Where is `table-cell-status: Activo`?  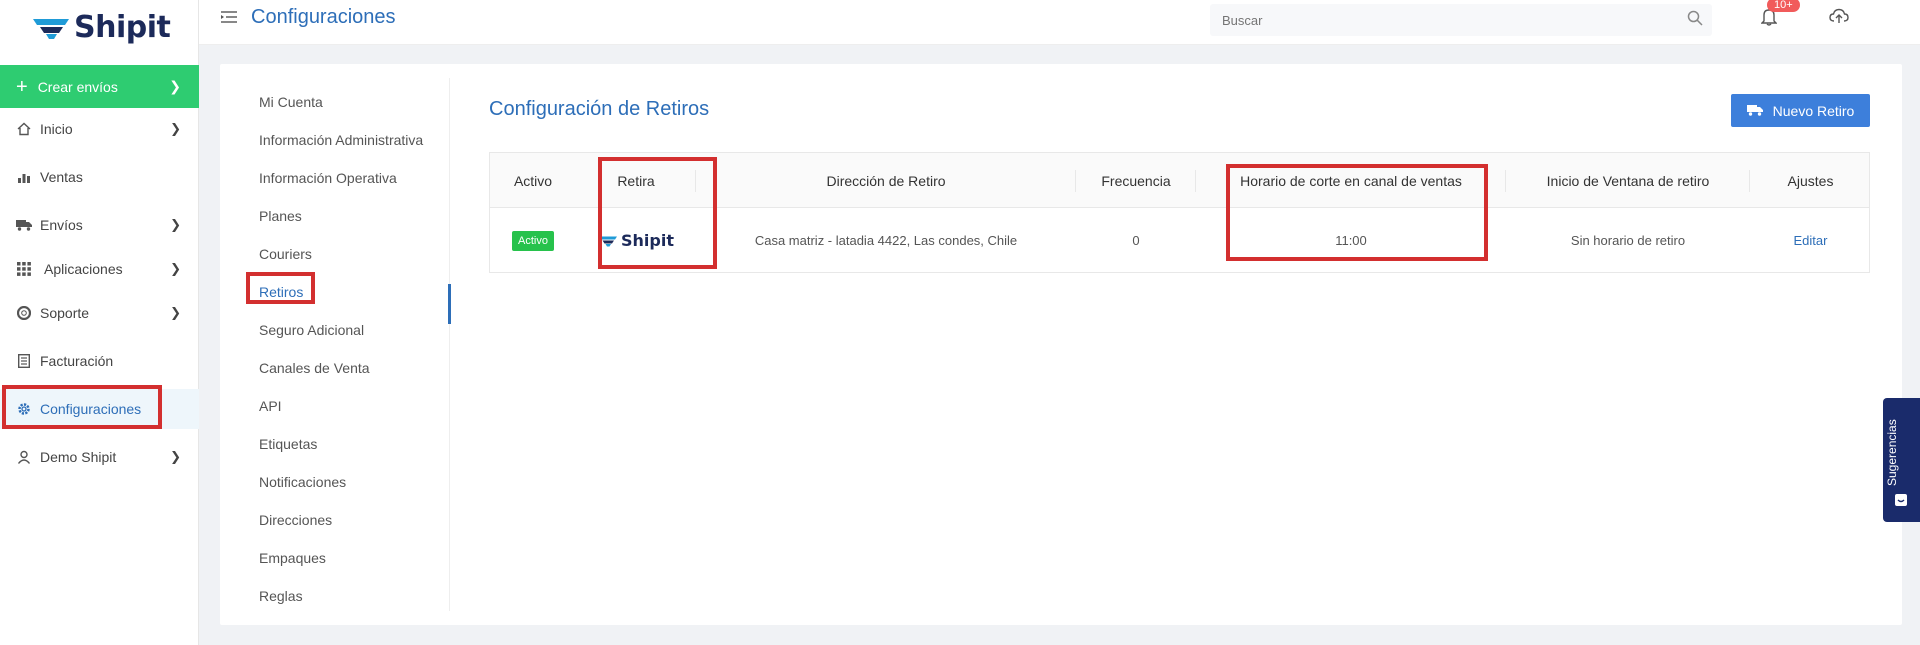 table-cell-status: Activo is located at coordinates (533, 240).